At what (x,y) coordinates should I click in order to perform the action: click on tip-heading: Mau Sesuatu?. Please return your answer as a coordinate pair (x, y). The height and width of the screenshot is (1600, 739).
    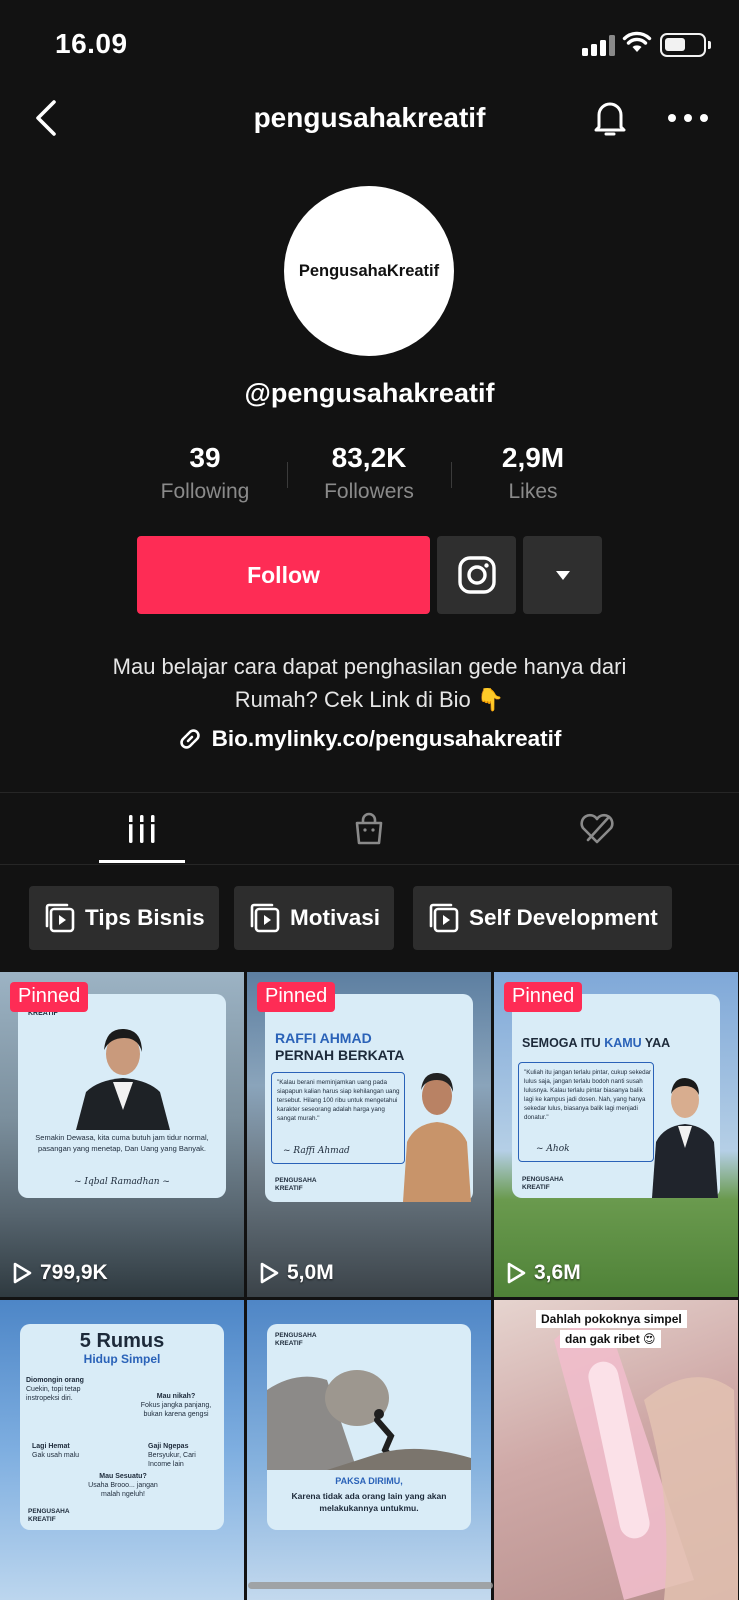
    Looking at the image, I should click on (123, 1476).